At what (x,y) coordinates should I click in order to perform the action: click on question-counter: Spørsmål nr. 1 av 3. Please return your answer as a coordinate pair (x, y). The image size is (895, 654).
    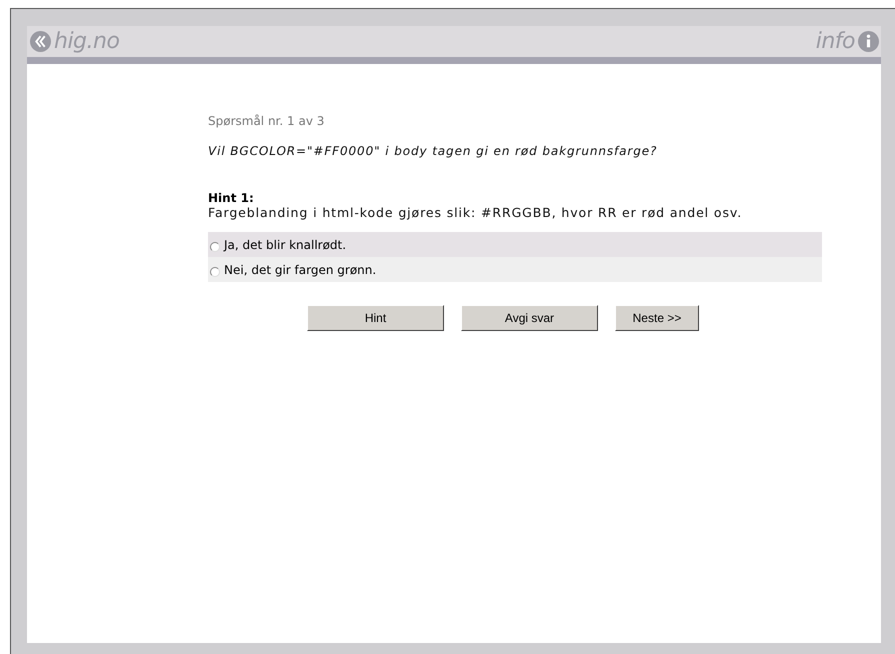
    Looking at the image, I should click on (267, 121).